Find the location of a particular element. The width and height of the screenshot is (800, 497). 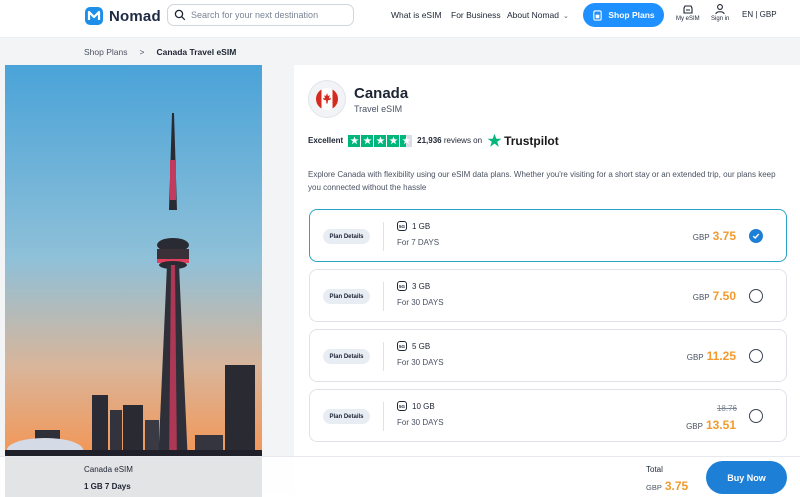

sim-card-icon is located at coordinates (598, 15).